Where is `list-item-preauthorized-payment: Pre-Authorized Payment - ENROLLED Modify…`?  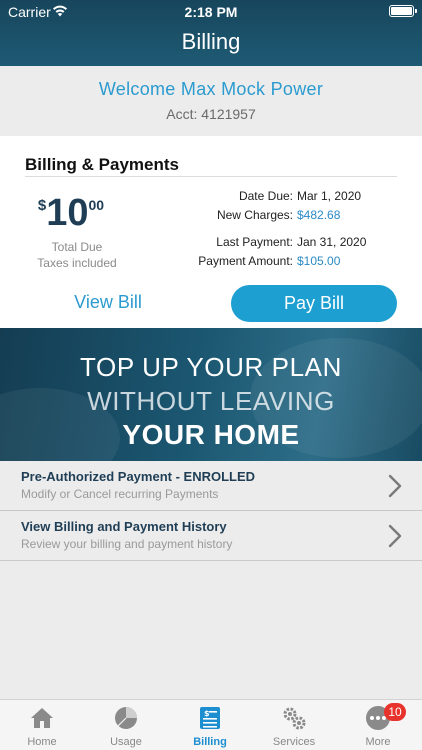
list-item-preauthorized-payment: Pre-Authorized Payment - ENROLLED Modify… is located at coordinates (211, 486).